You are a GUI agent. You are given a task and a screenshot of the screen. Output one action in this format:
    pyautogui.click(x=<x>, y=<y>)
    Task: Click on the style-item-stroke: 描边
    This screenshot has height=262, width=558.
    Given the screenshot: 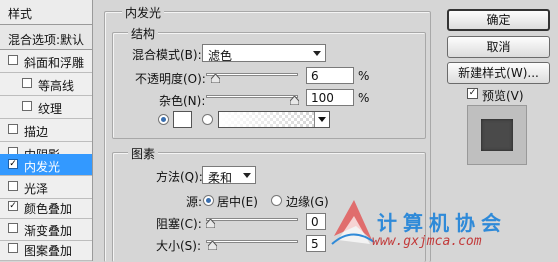 What is the action you would take?
    pyautogui.click(x=46, y=130)
    